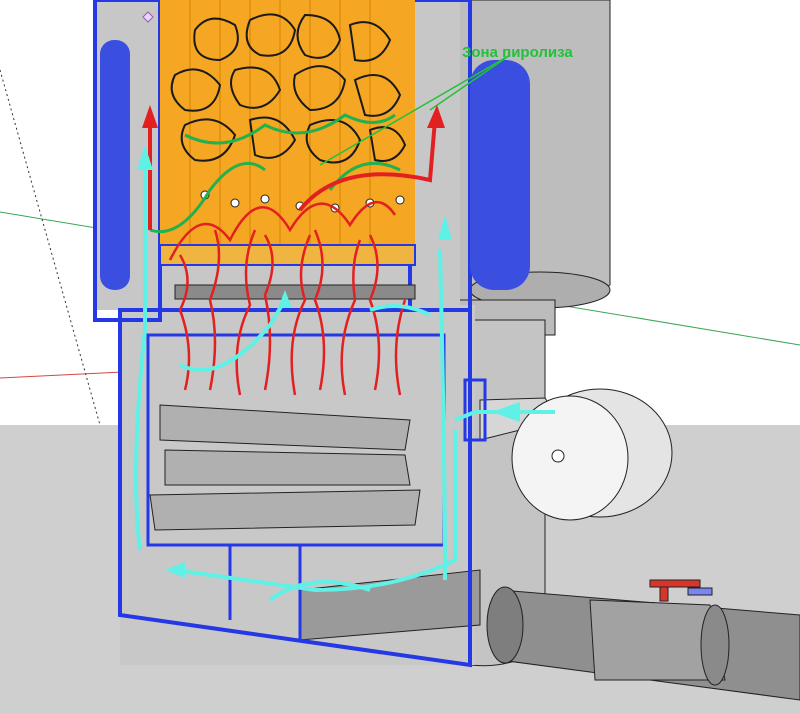  What do you see at coordinates (715, 645) in the screenshot?
I see `pipe-coupling-rim` at bounding box center [715, 645].